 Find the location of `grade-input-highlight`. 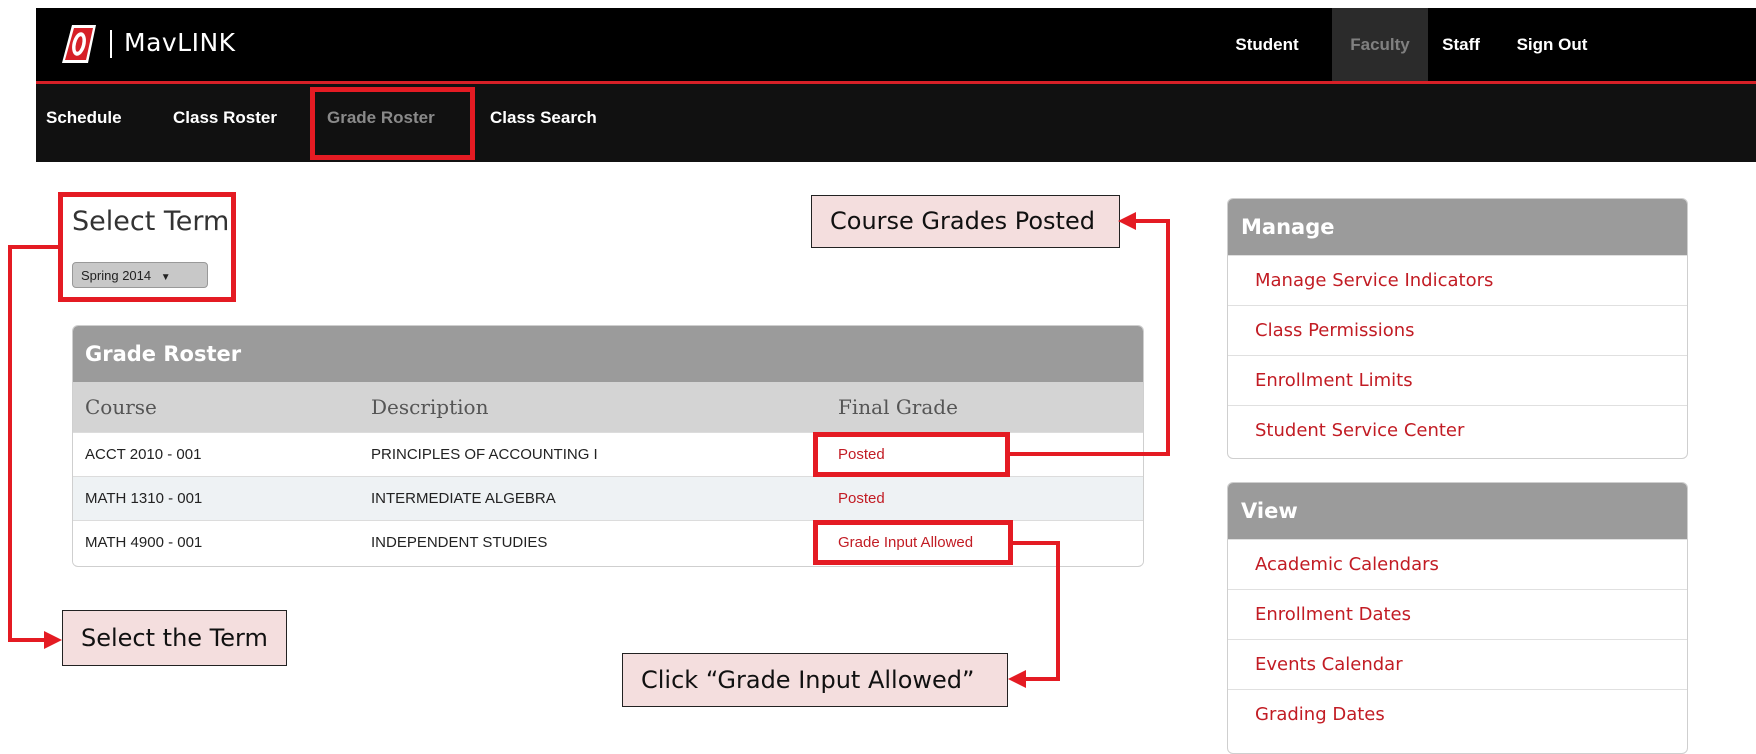

grade-input-highlight is located at coordinates (913, 542).